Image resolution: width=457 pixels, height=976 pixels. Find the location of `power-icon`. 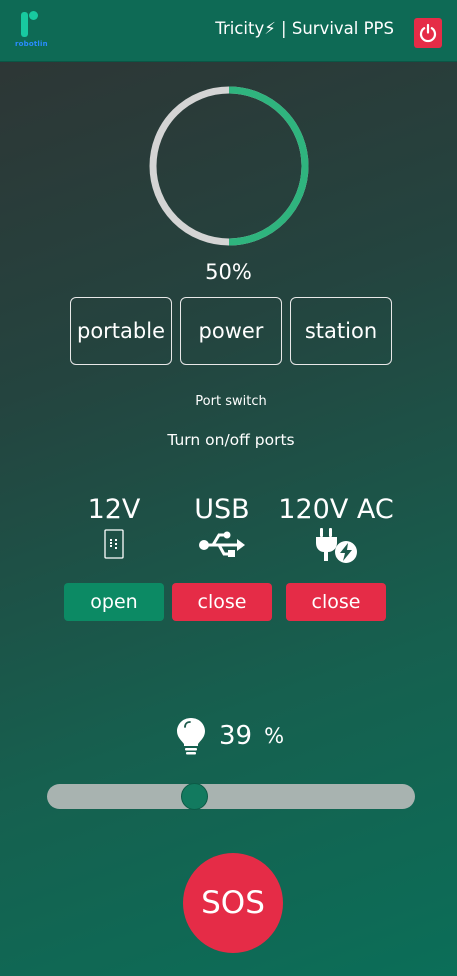

power-icon is located at coordinates (428, 33).